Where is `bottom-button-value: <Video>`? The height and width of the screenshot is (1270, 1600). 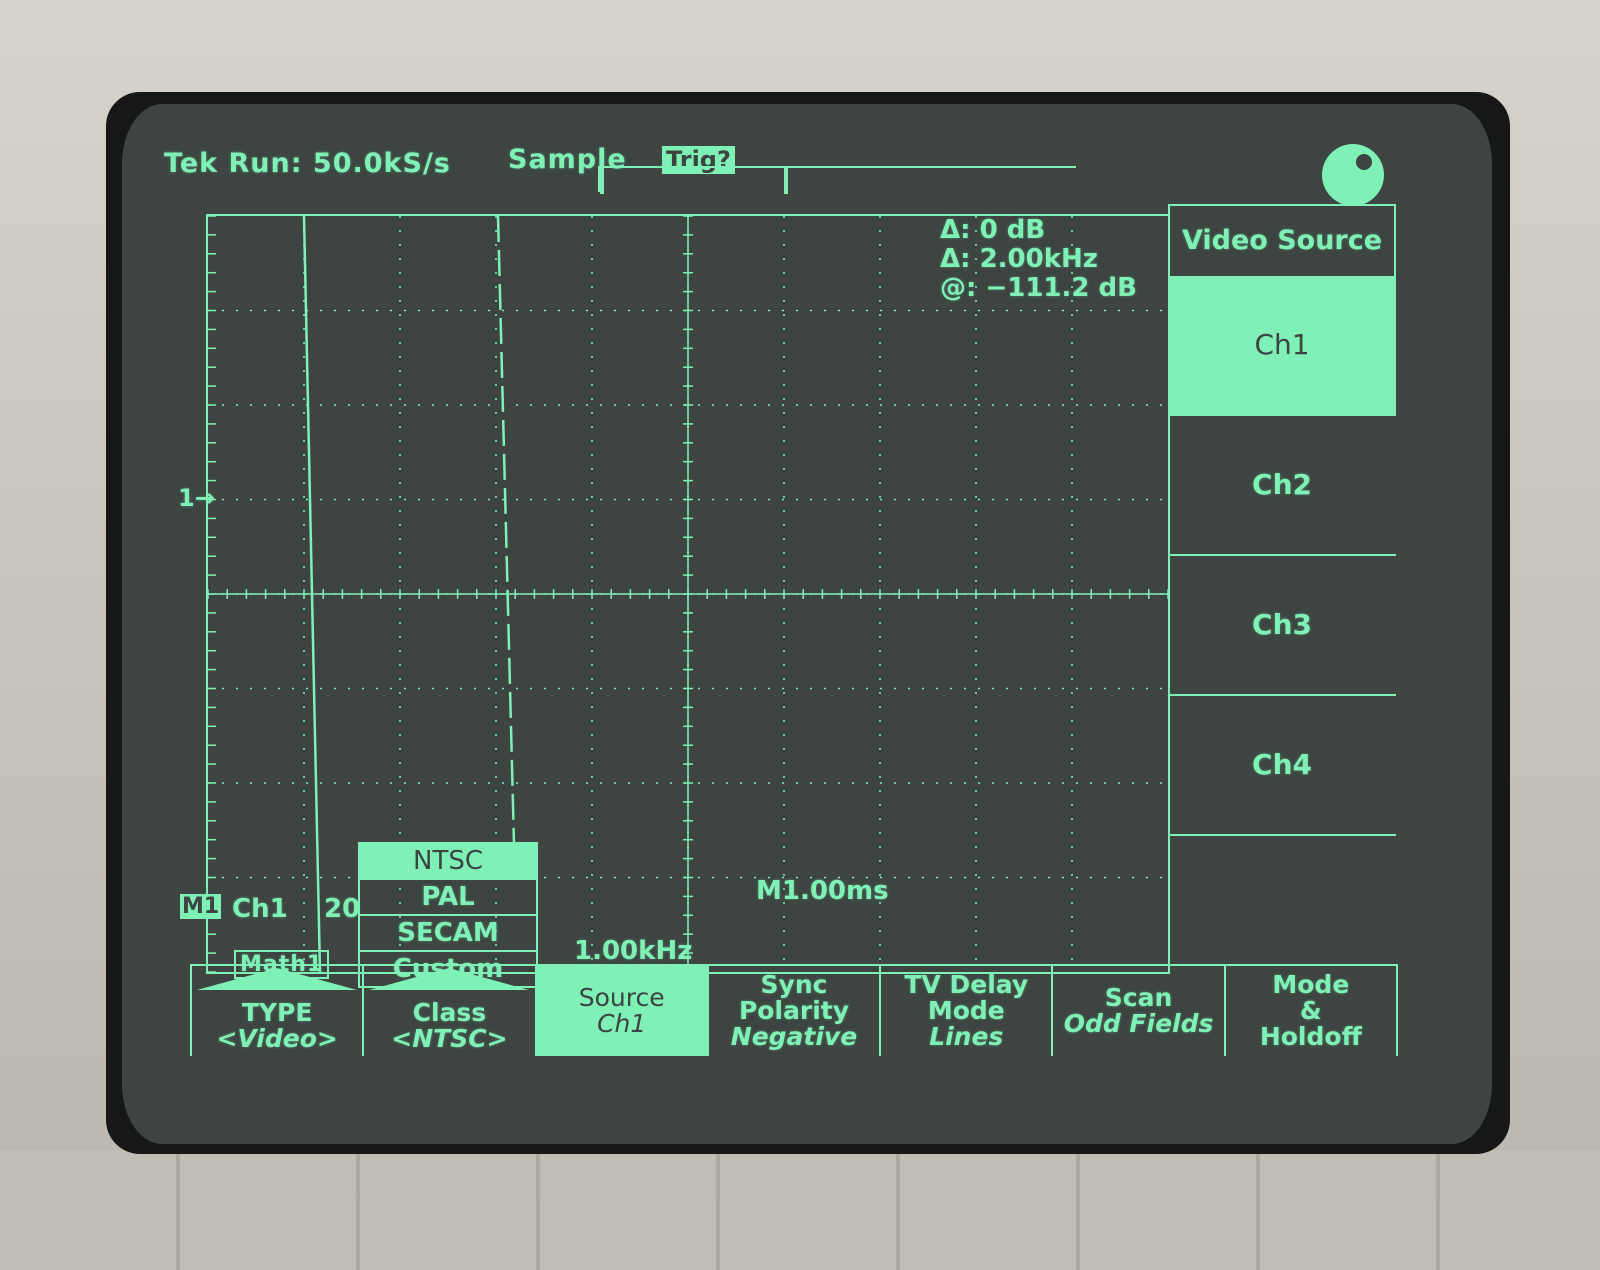
bottom-button-value: <Video> is located at coordinates (277, 1038).